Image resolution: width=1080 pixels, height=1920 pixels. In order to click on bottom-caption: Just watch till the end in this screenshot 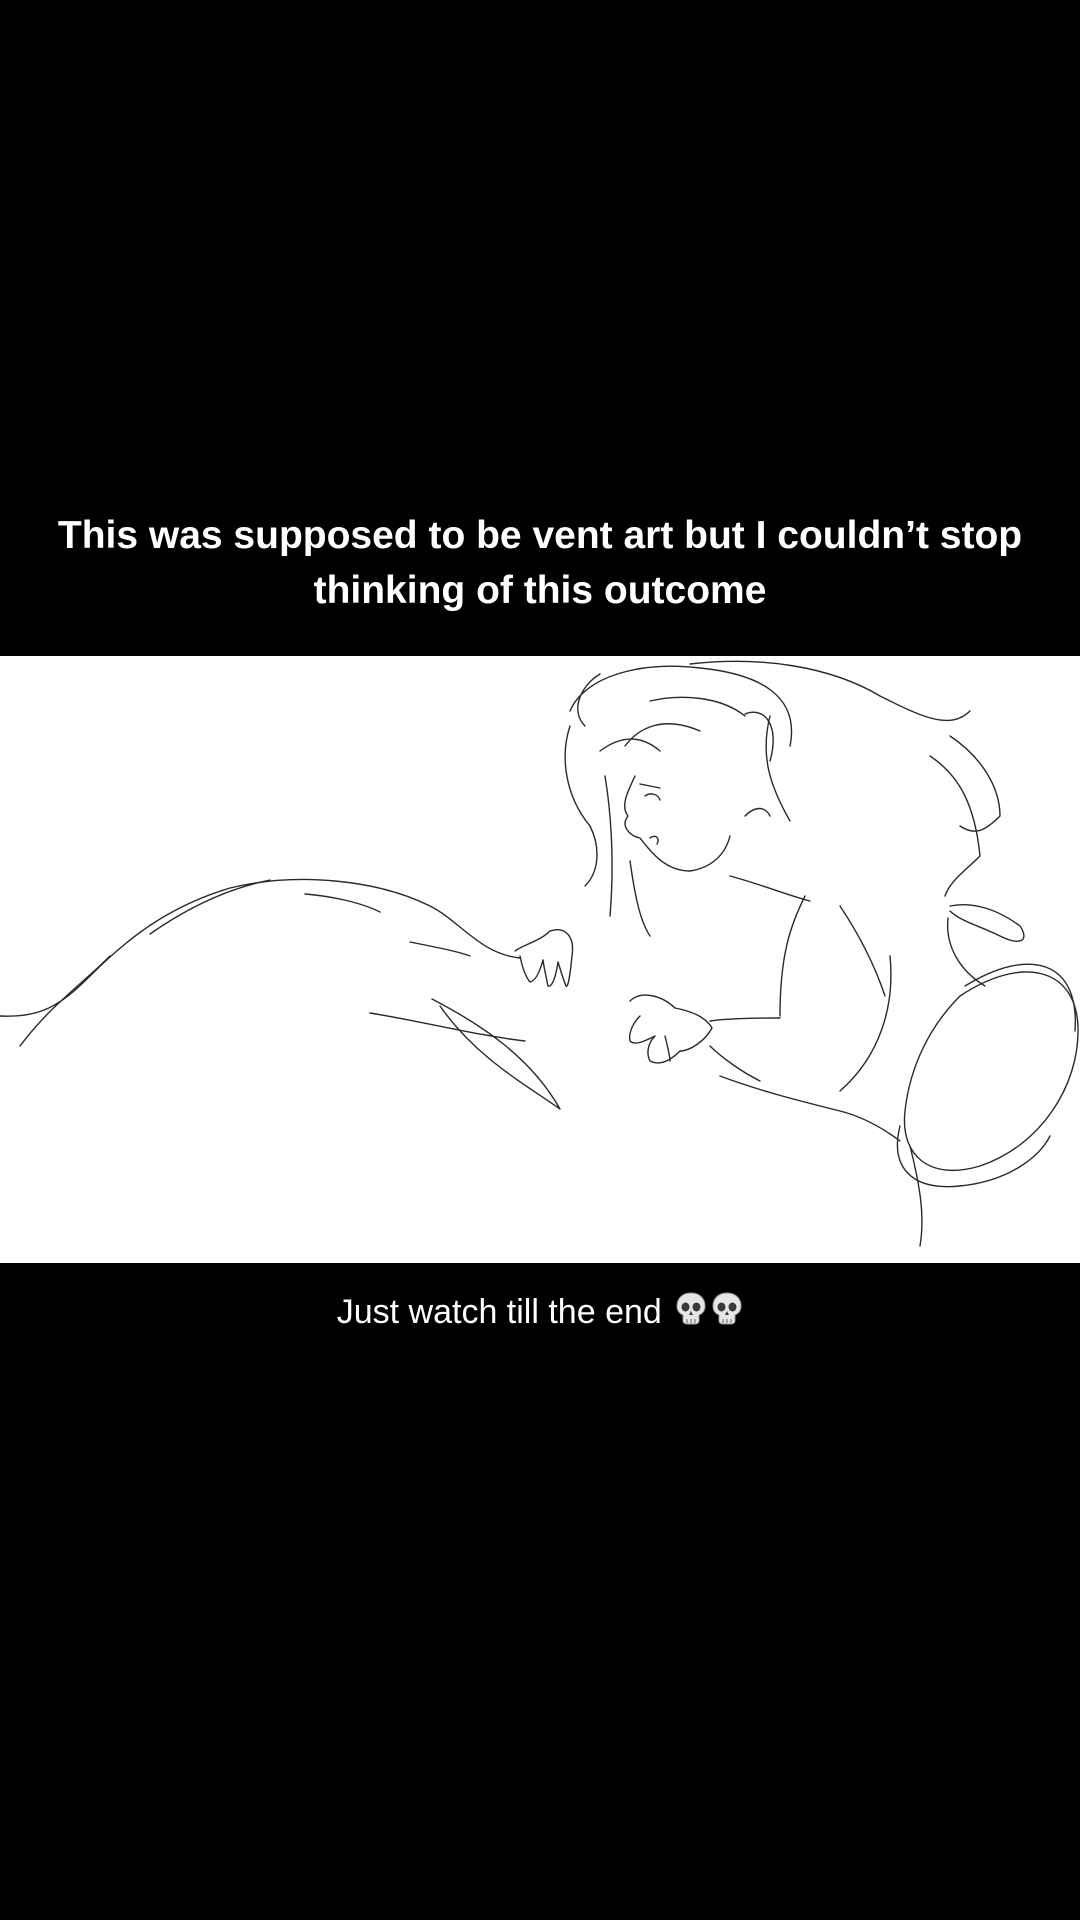, I will do `click(540, 1312)`.